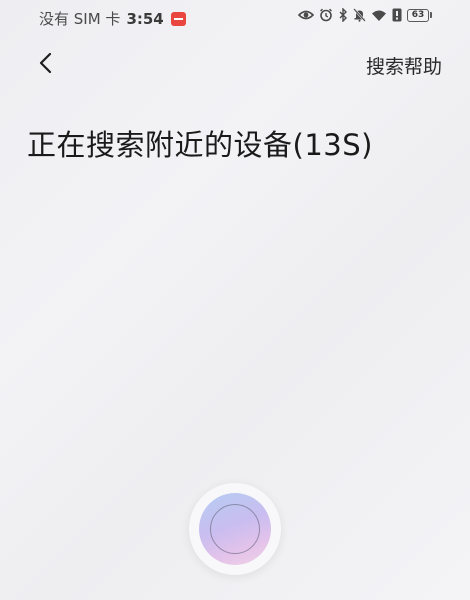 The width and height of the screenshot is (470, 600). Describe the element at coordinates (145, 18) in the screenshot. I see `status-time: 3:54` at that location.